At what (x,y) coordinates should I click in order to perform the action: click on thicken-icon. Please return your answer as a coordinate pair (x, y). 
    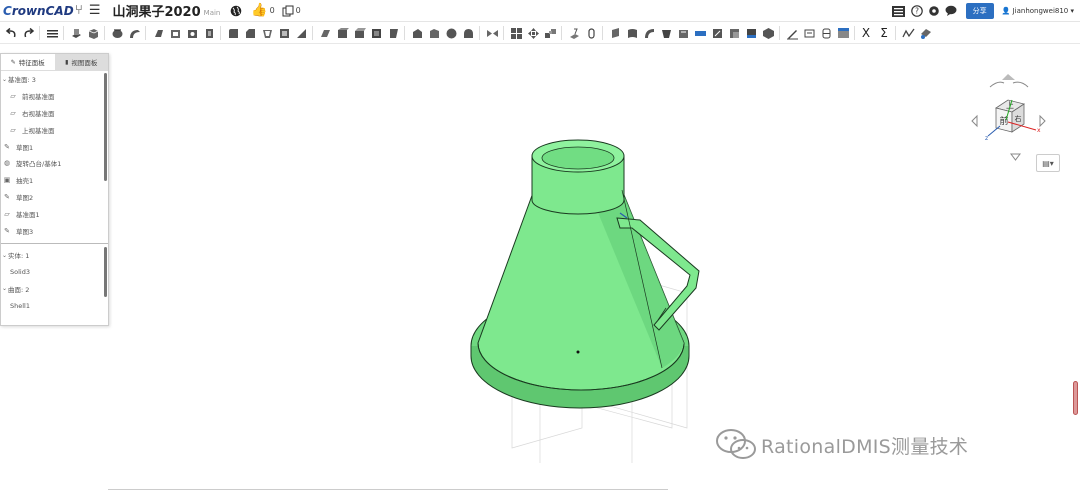
    Looking at the image, I should click on (451, 33).